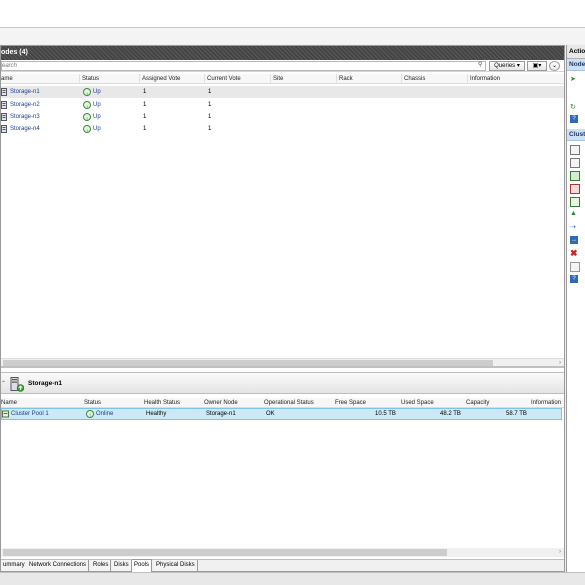  I want to click on table-row: Storage-n1 ↑ Up 1 1, so click(282, 92).